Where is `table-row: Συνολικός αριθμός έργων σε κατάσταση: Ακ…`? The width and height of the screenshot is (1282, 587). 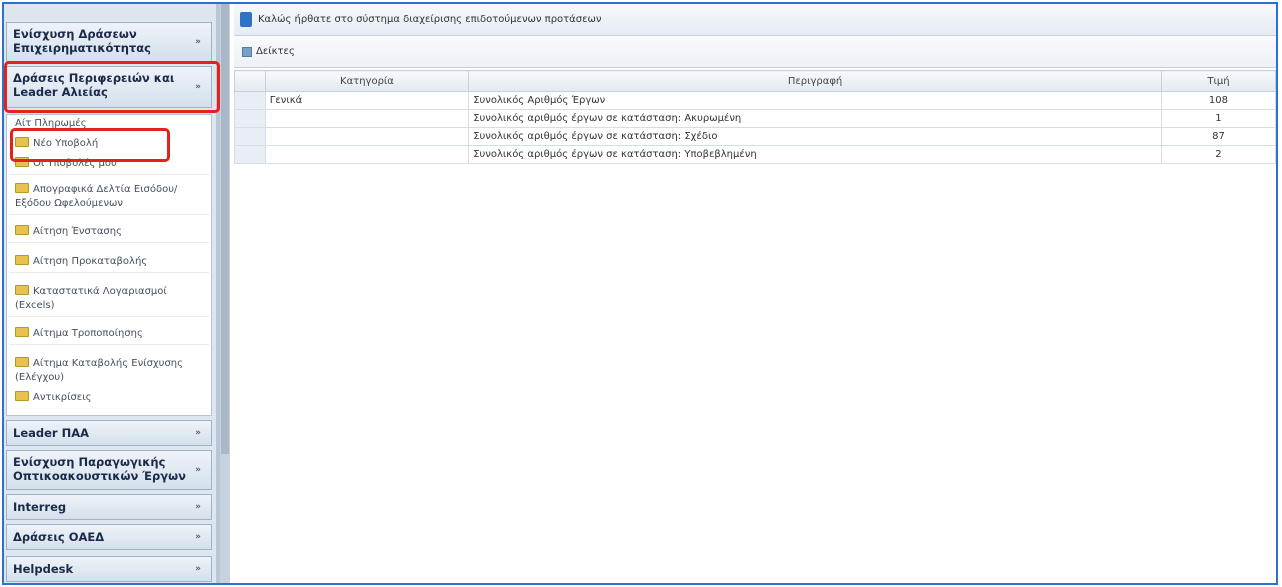
table-row: Συνολικός αριθμός έργων σε κατάσταση: Ακ… is located at coordinates (755, 118).